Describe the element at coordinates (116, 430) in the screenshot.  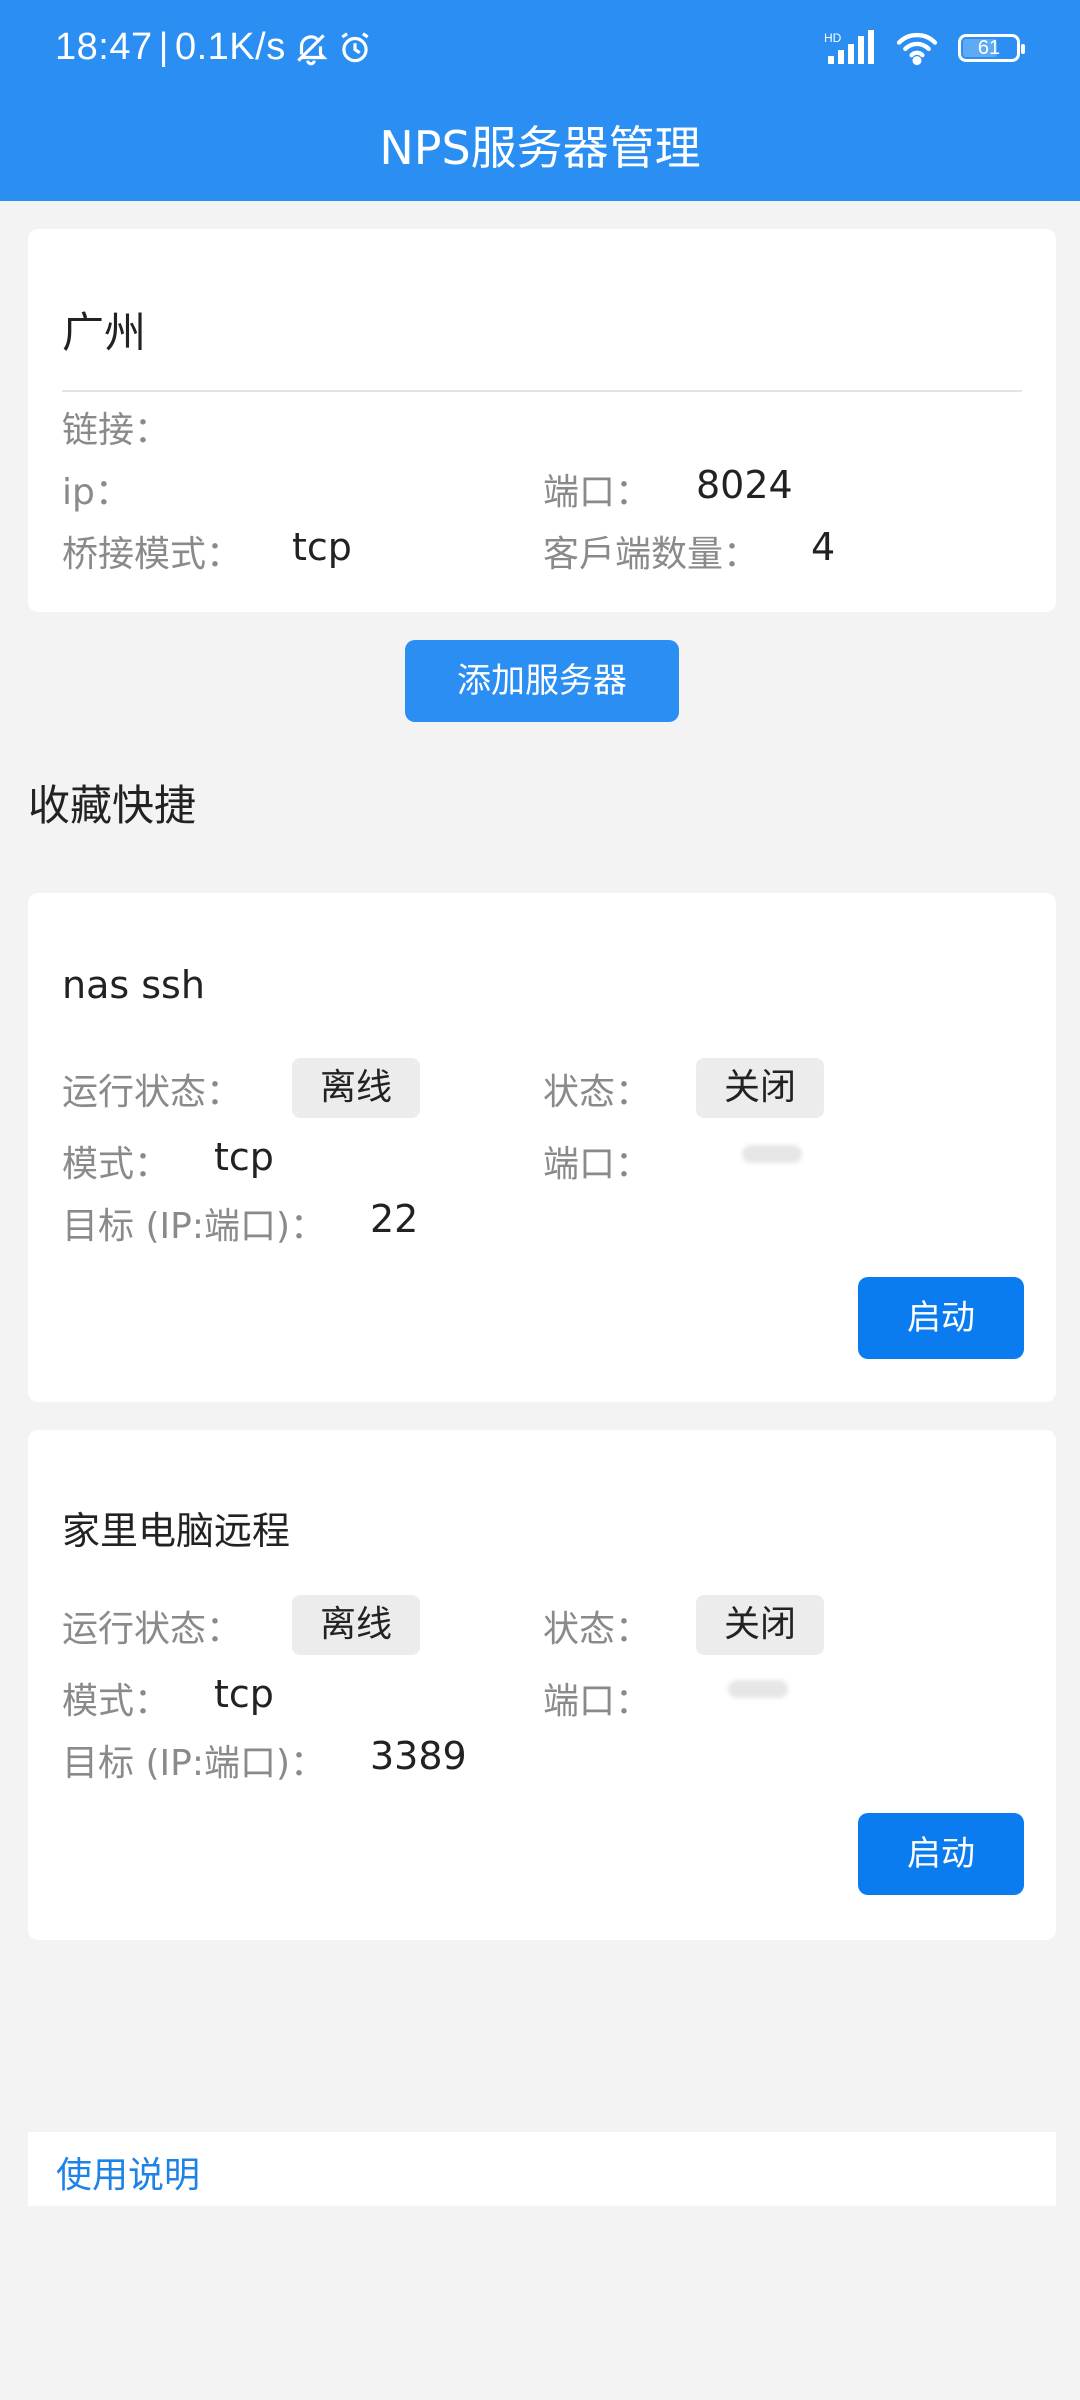
I see `link-label: 链接：` at that location.